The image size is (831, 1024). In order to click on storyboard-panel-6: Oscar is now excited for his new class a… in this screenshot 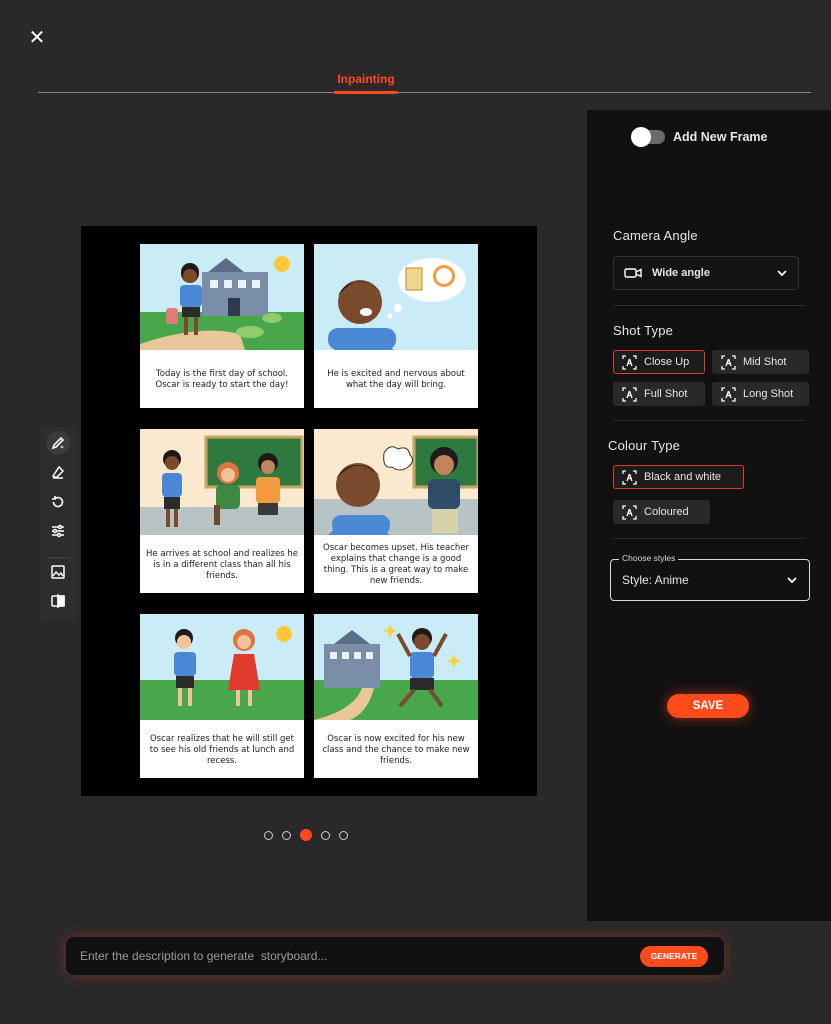, I will do `click(396, 696)`.